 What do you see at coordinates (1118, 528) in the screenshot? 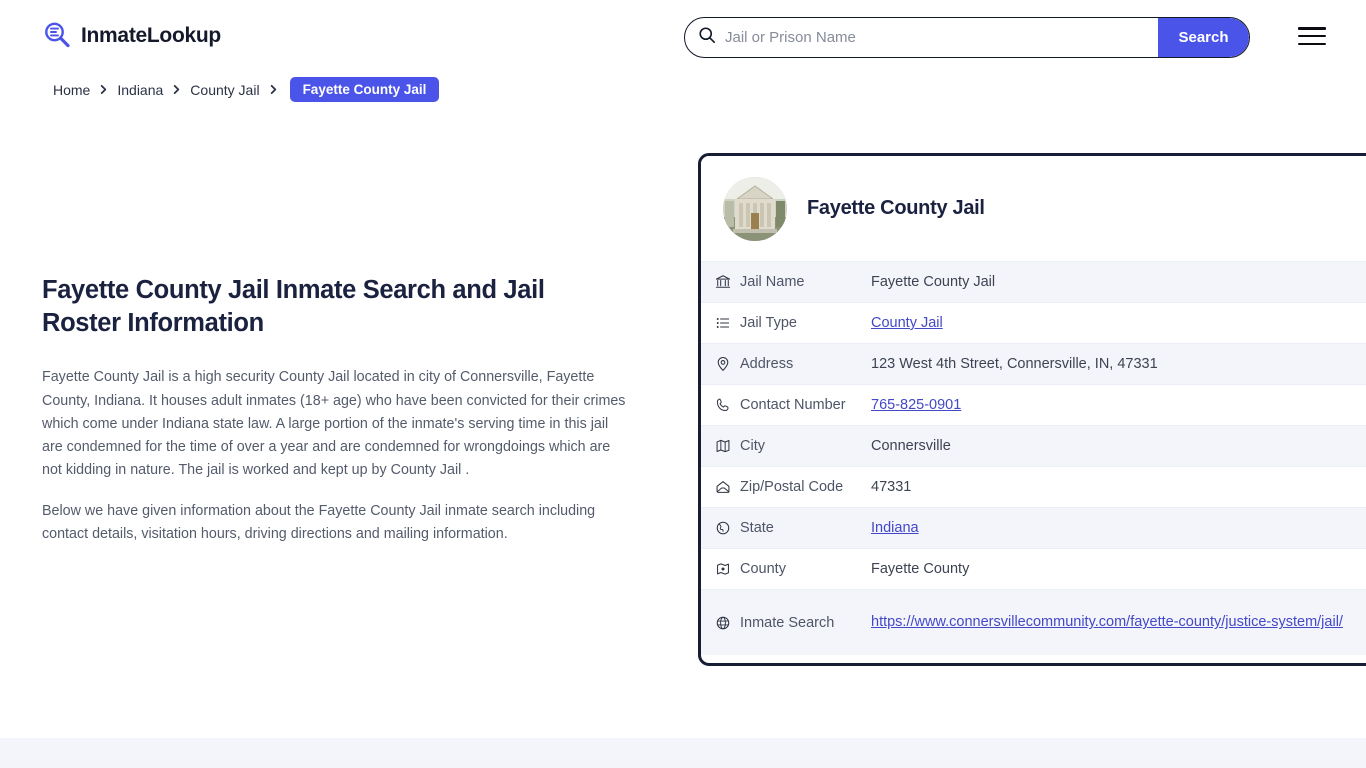
I see `row-value: Indiana` at bounding box center [1118, 528].